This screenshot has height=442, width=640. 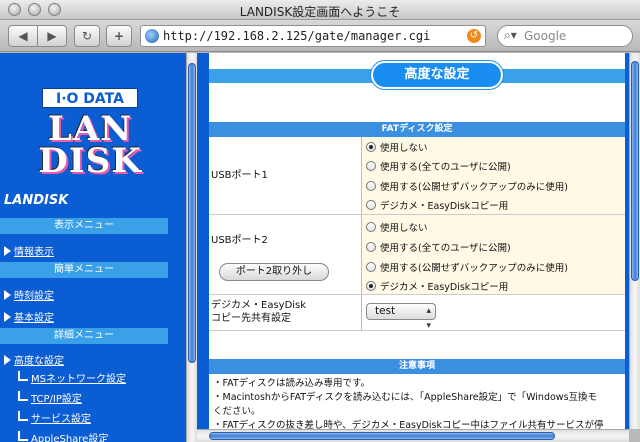 I want to click on usb2-option-3: デジカメ・EasyDiskコピー用, so click(x=437, y=286).